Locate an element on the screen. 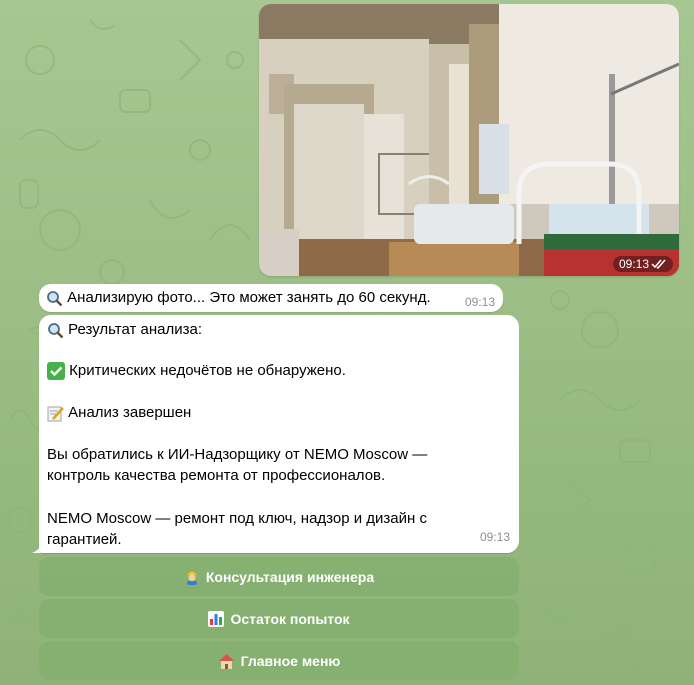 This screenshot has width=694, height=685. result-done: Анализ завершен is located at coordinates (130, 412).